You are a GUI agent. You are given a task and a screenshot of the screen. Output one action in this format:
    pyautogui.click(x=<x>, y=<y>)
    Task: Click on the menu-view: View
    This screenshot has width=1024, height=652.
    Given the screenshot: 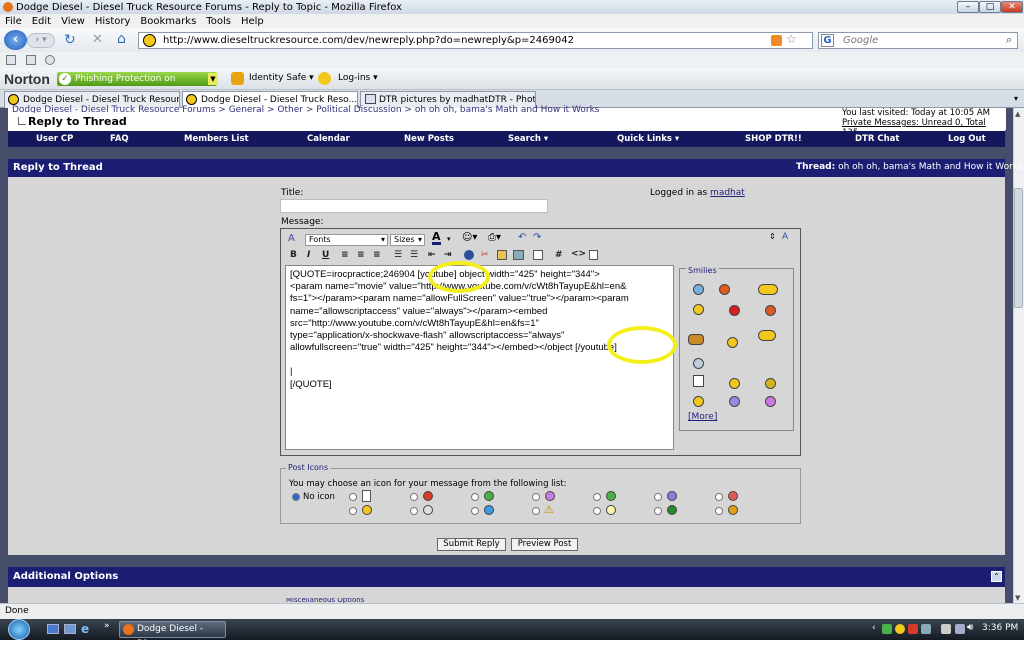 What is the action you would take?
    pyautogui.click(x=73, y=21)
    